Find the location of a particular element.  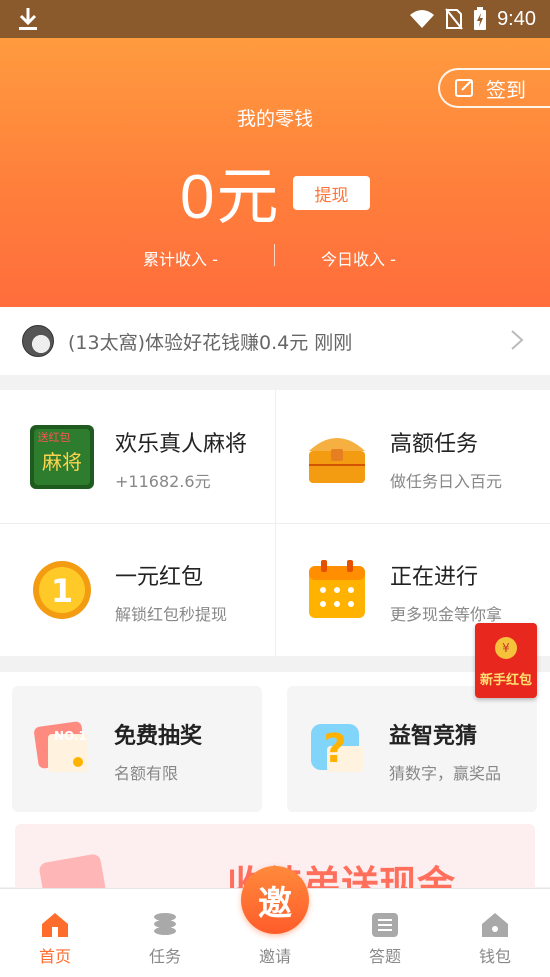

card-title: 免费抽奖 is located at coordinates (158, 736).